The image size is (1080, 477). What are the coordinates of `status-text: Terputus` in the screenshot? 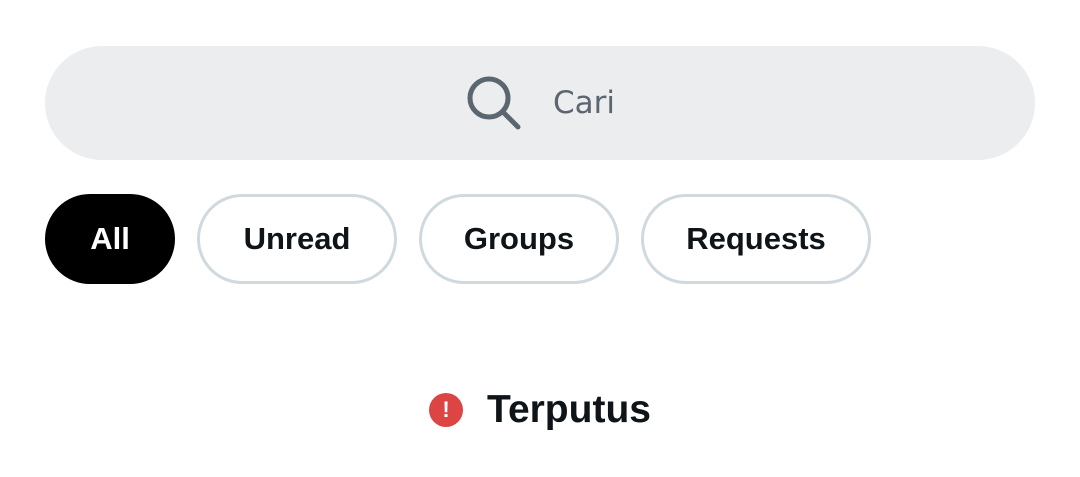 It's located at (569, 409).